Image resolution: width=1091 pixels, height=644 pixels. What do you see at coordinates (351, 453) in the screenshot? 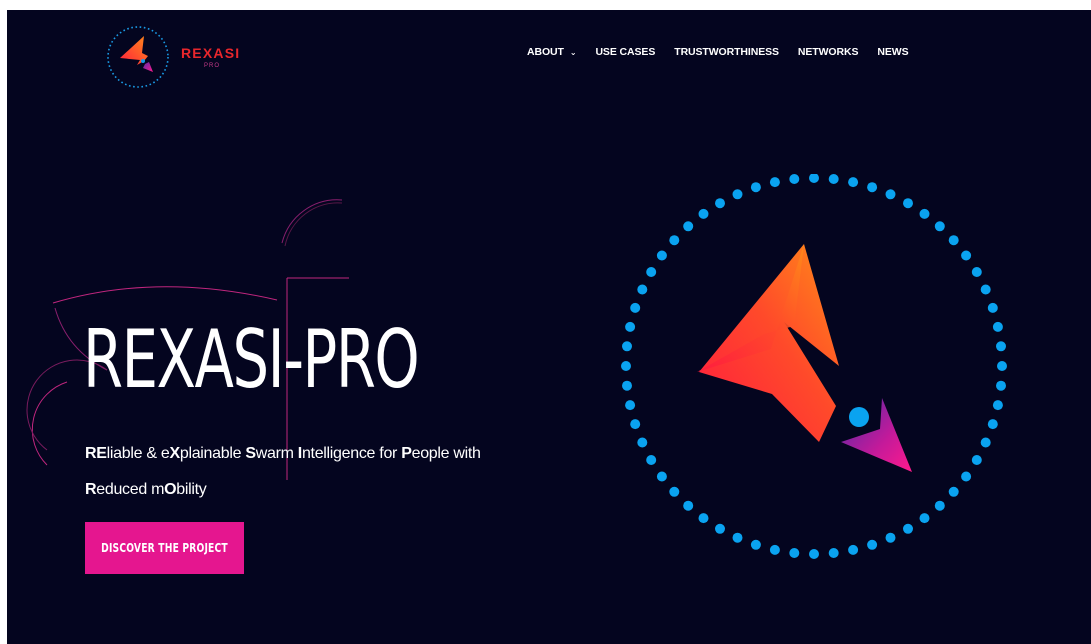
I see `tagline-text: ntelligence for` at bounding box center [351, 453].